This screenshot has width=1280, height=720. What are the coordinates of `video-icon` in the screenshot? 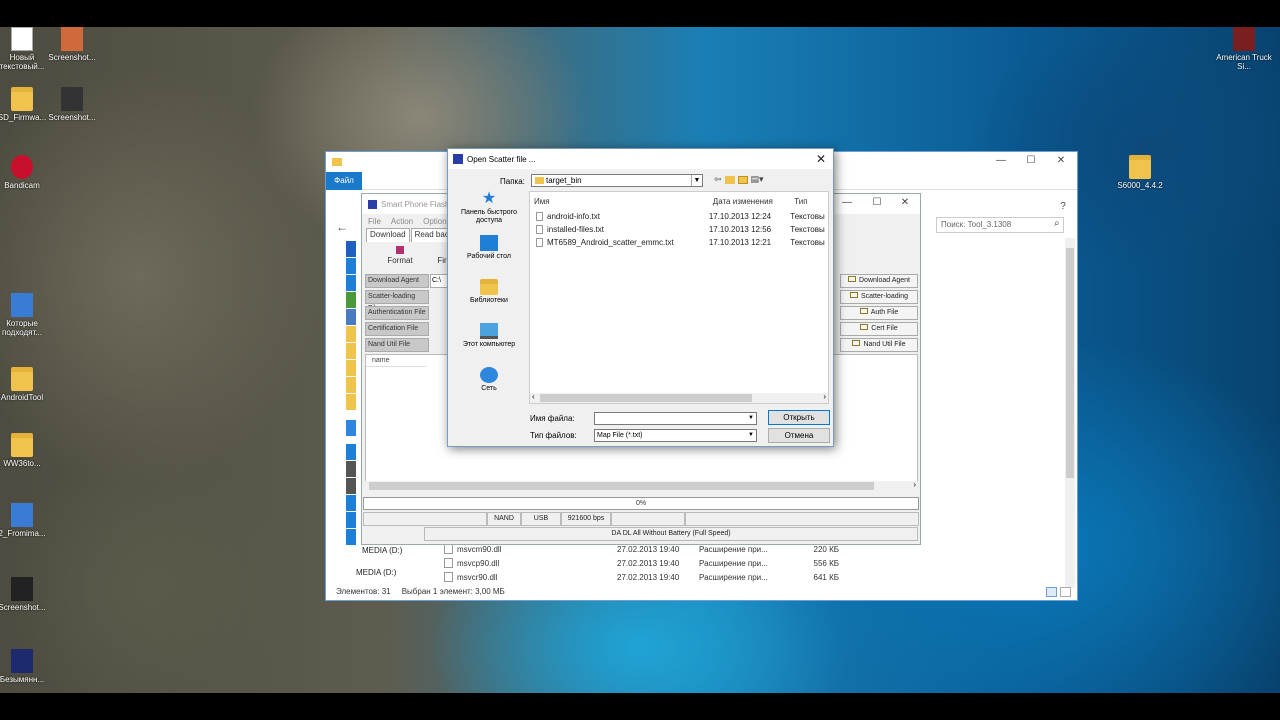 It's located at (351, 469).